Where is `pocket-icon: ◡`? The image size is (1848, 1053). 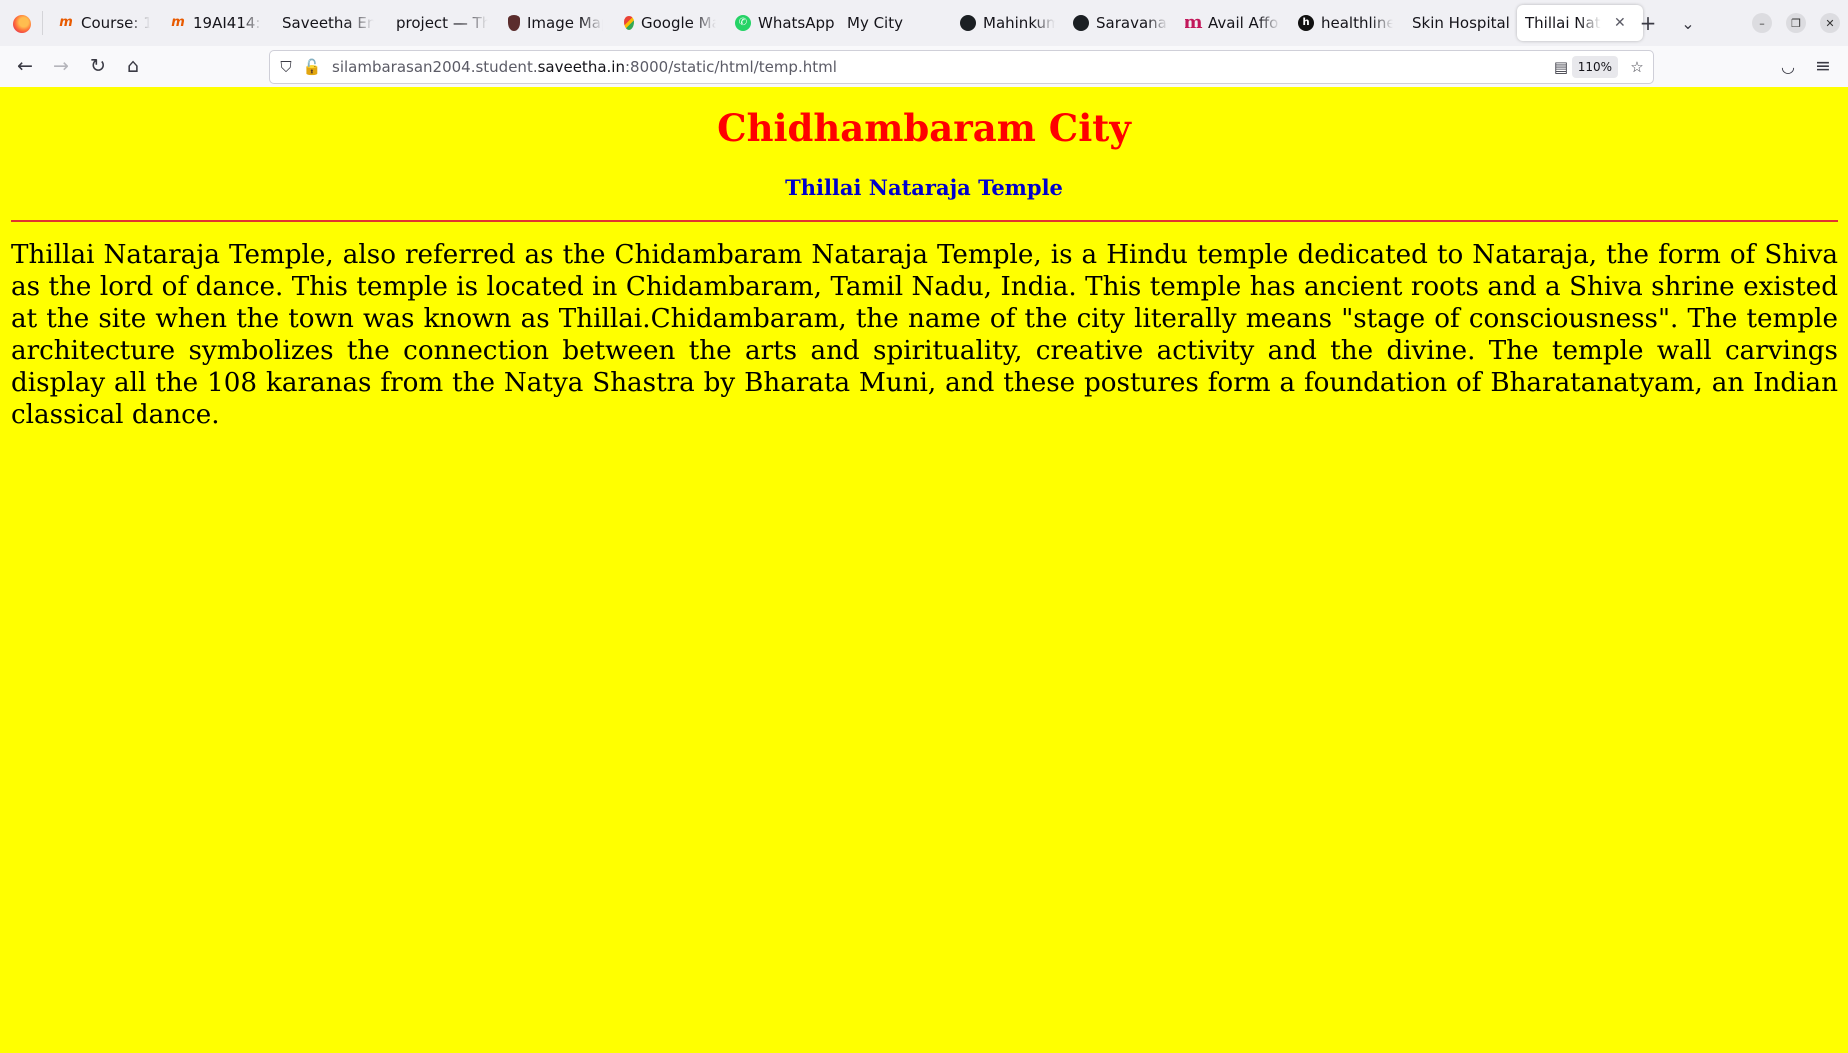
pocket-icon: ◡ is located at coordinates (1788, 66).